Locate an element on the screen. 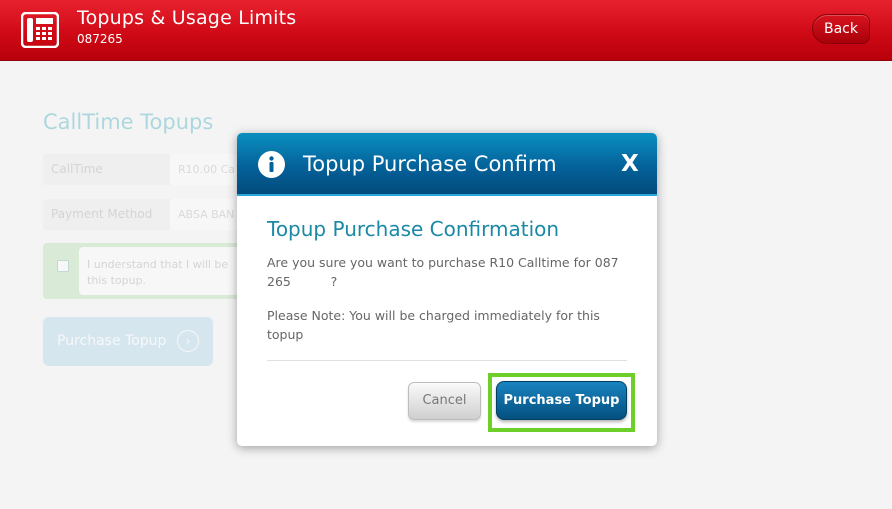 This screenshot has width=892, height=509. app-header: Topups & Usage Limits 087265 Back is located at coordinates (446, 30).